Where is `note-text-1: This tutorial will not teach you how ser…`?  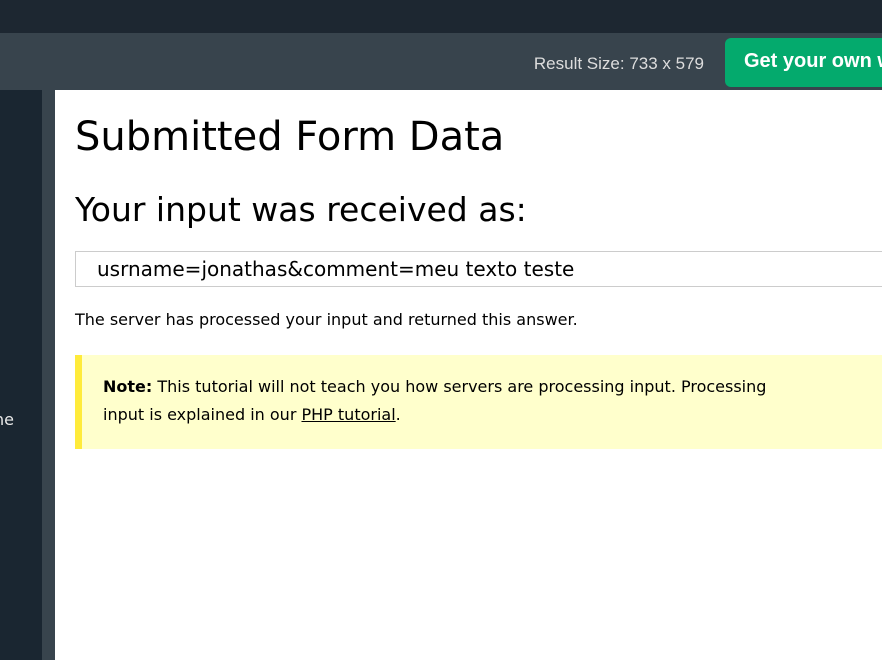
note-text-1: This tutorial will not teach you how ser… is located at coordinates (459, 386).